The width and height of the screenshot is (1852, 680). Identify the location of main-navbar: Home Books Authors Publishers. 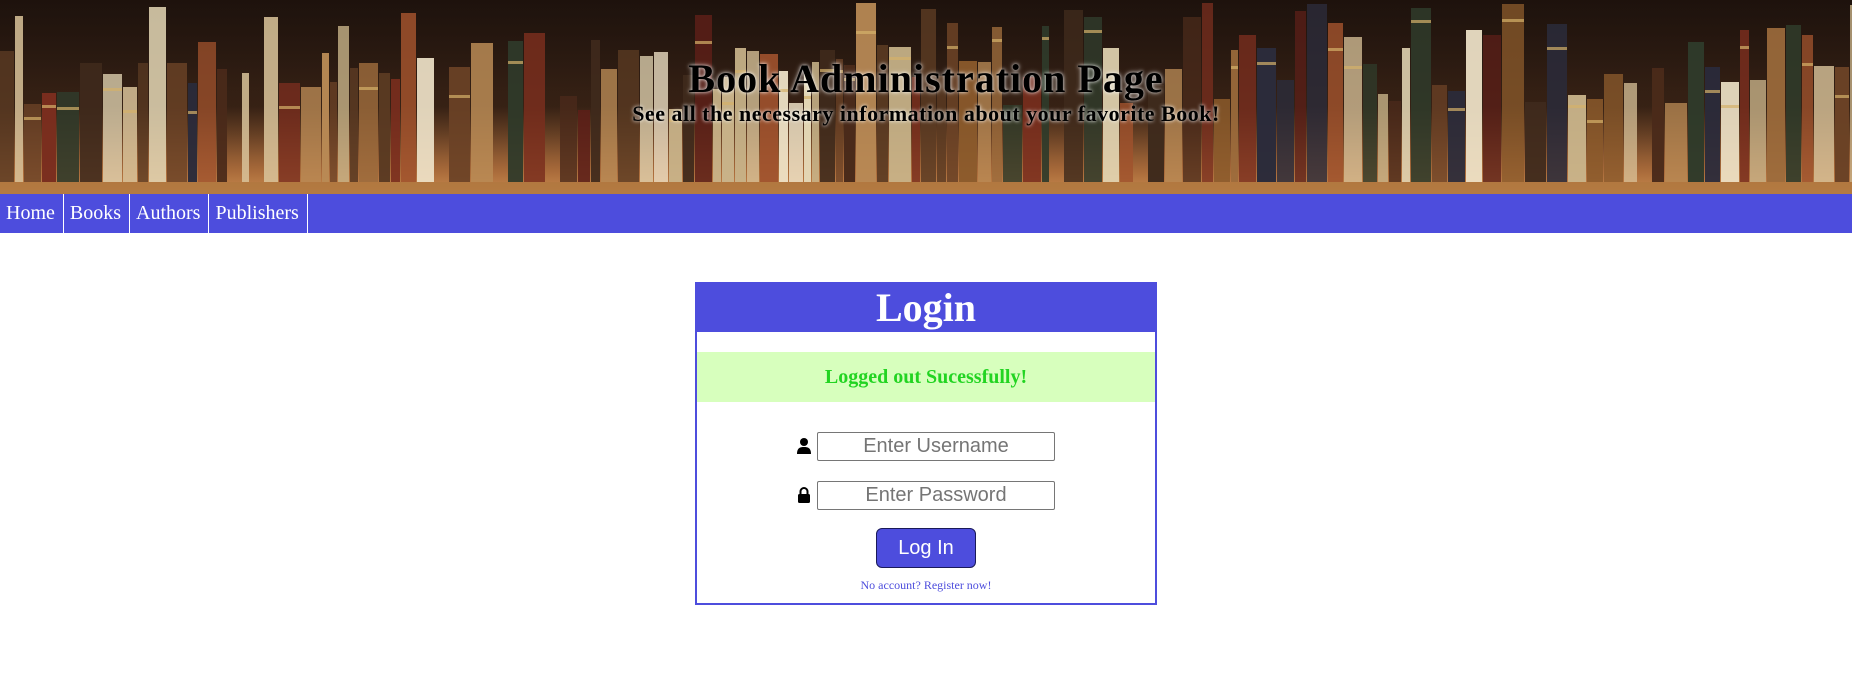
(926, 213).